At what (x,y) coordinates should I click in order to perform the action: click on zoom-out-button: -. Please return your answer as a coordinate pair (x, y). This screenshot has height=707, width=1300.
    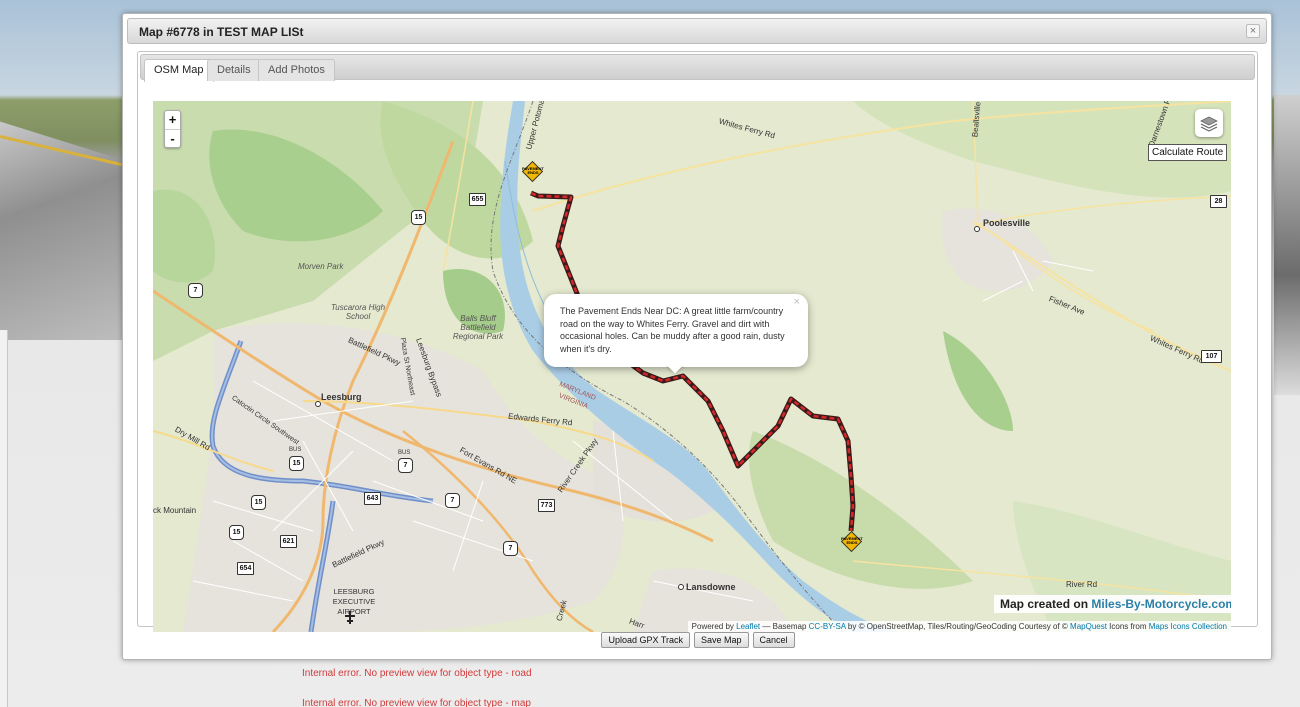
    Looking at the image, I should click on (172, 138).